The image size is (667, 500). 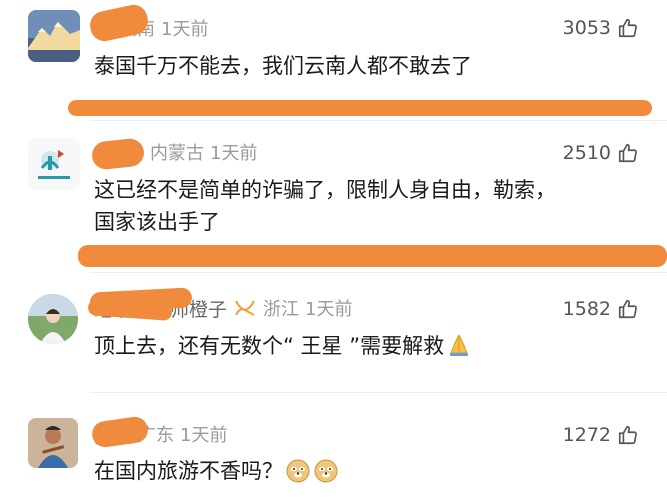 What do you see at coordinates (586, 435) in the screenshot?
I see `like-count: 1272` at bounding box center [586, 435].